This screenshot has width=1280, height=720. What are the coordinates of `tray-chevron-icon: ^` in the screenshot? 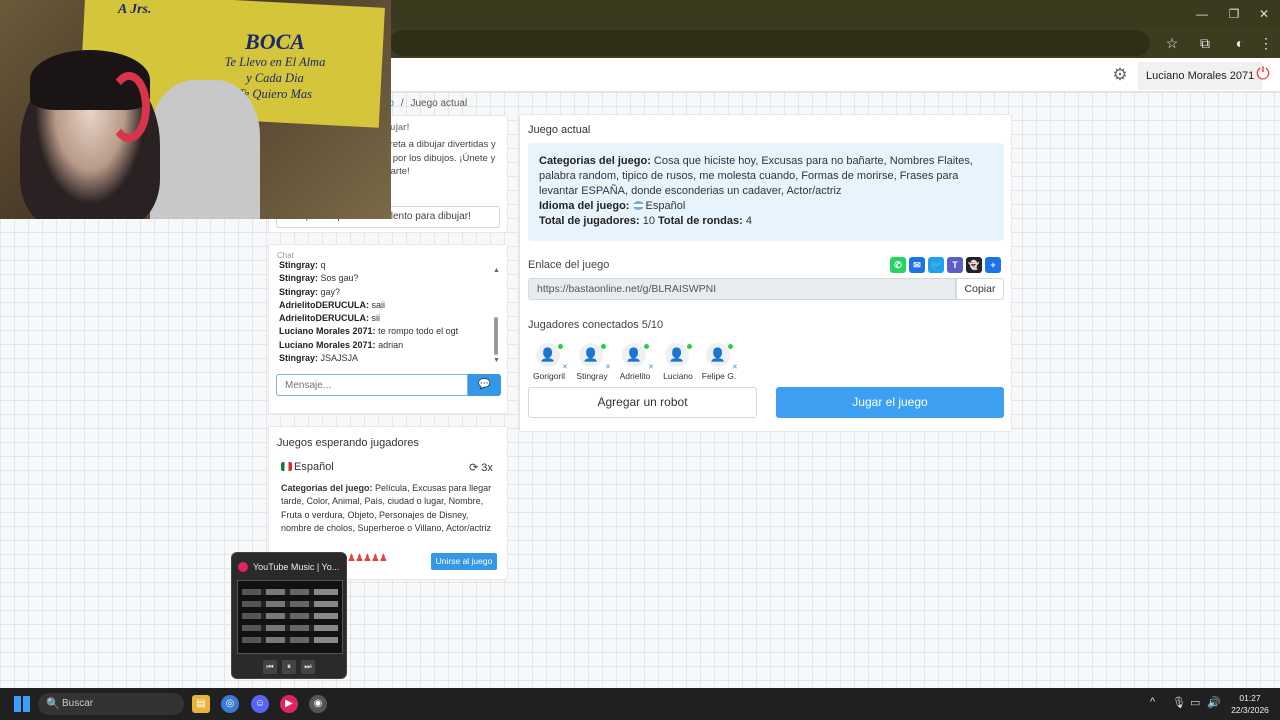 It's located at (1152, 702).